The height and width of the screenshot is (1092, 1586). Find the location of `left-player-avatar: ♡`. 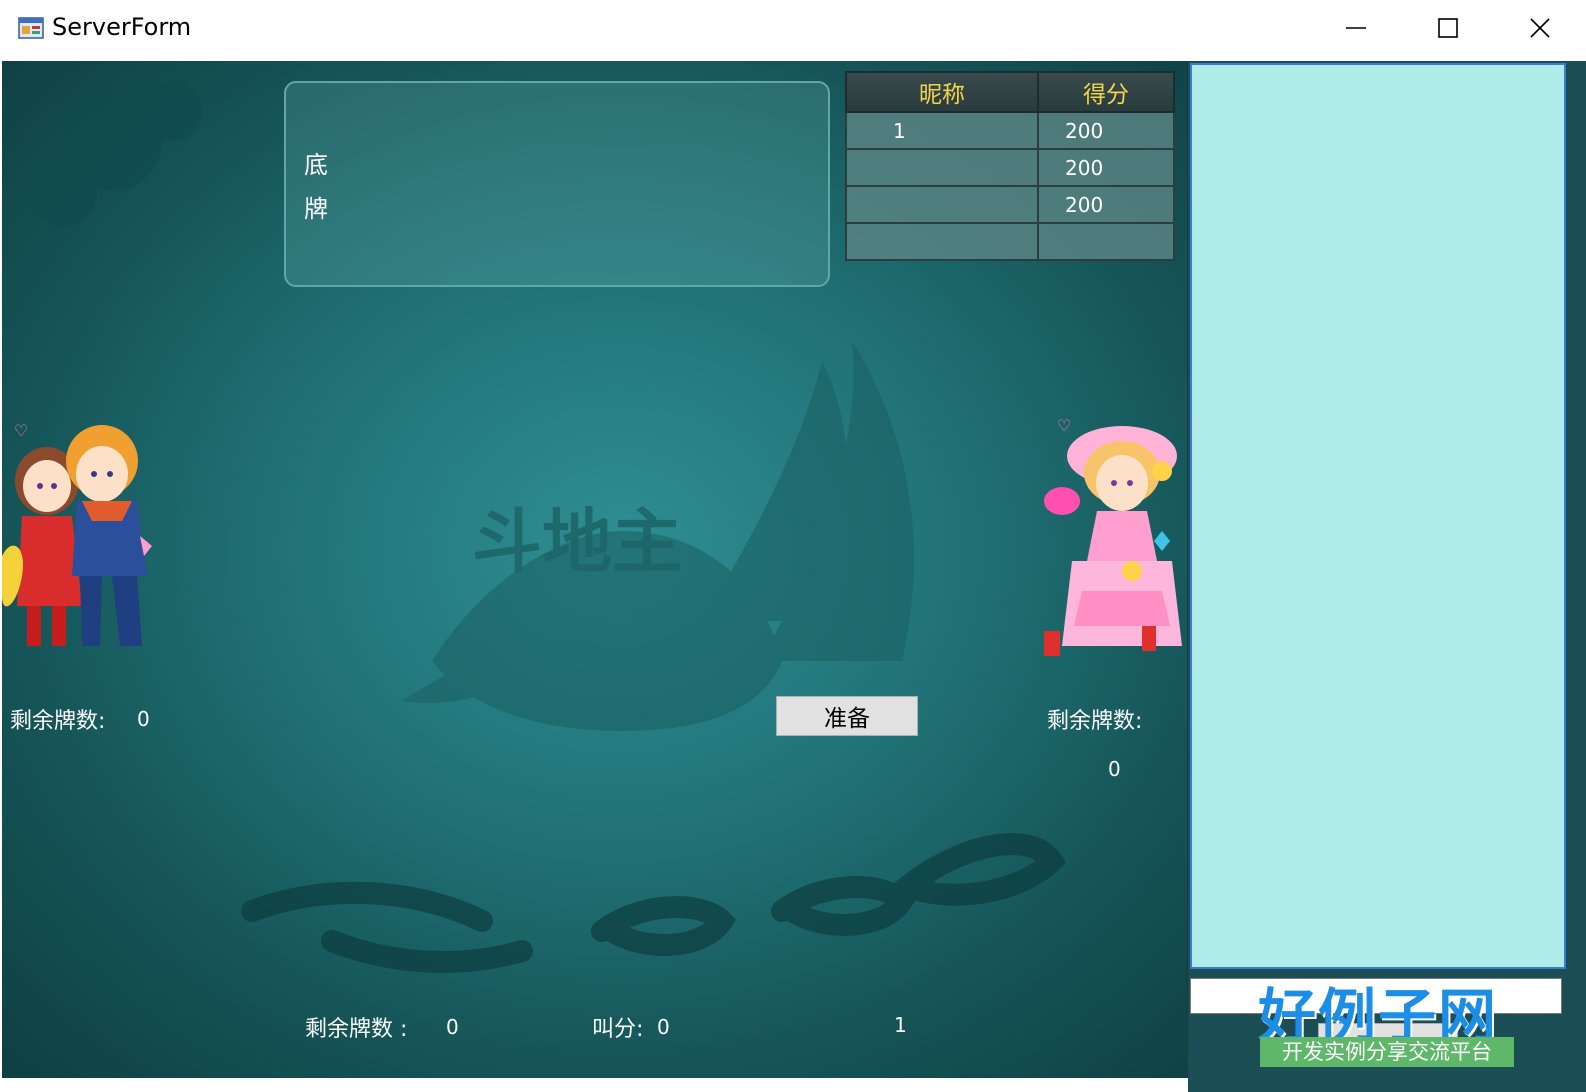

left-player-avatar: ♡ is located at coordinates (77, 533).